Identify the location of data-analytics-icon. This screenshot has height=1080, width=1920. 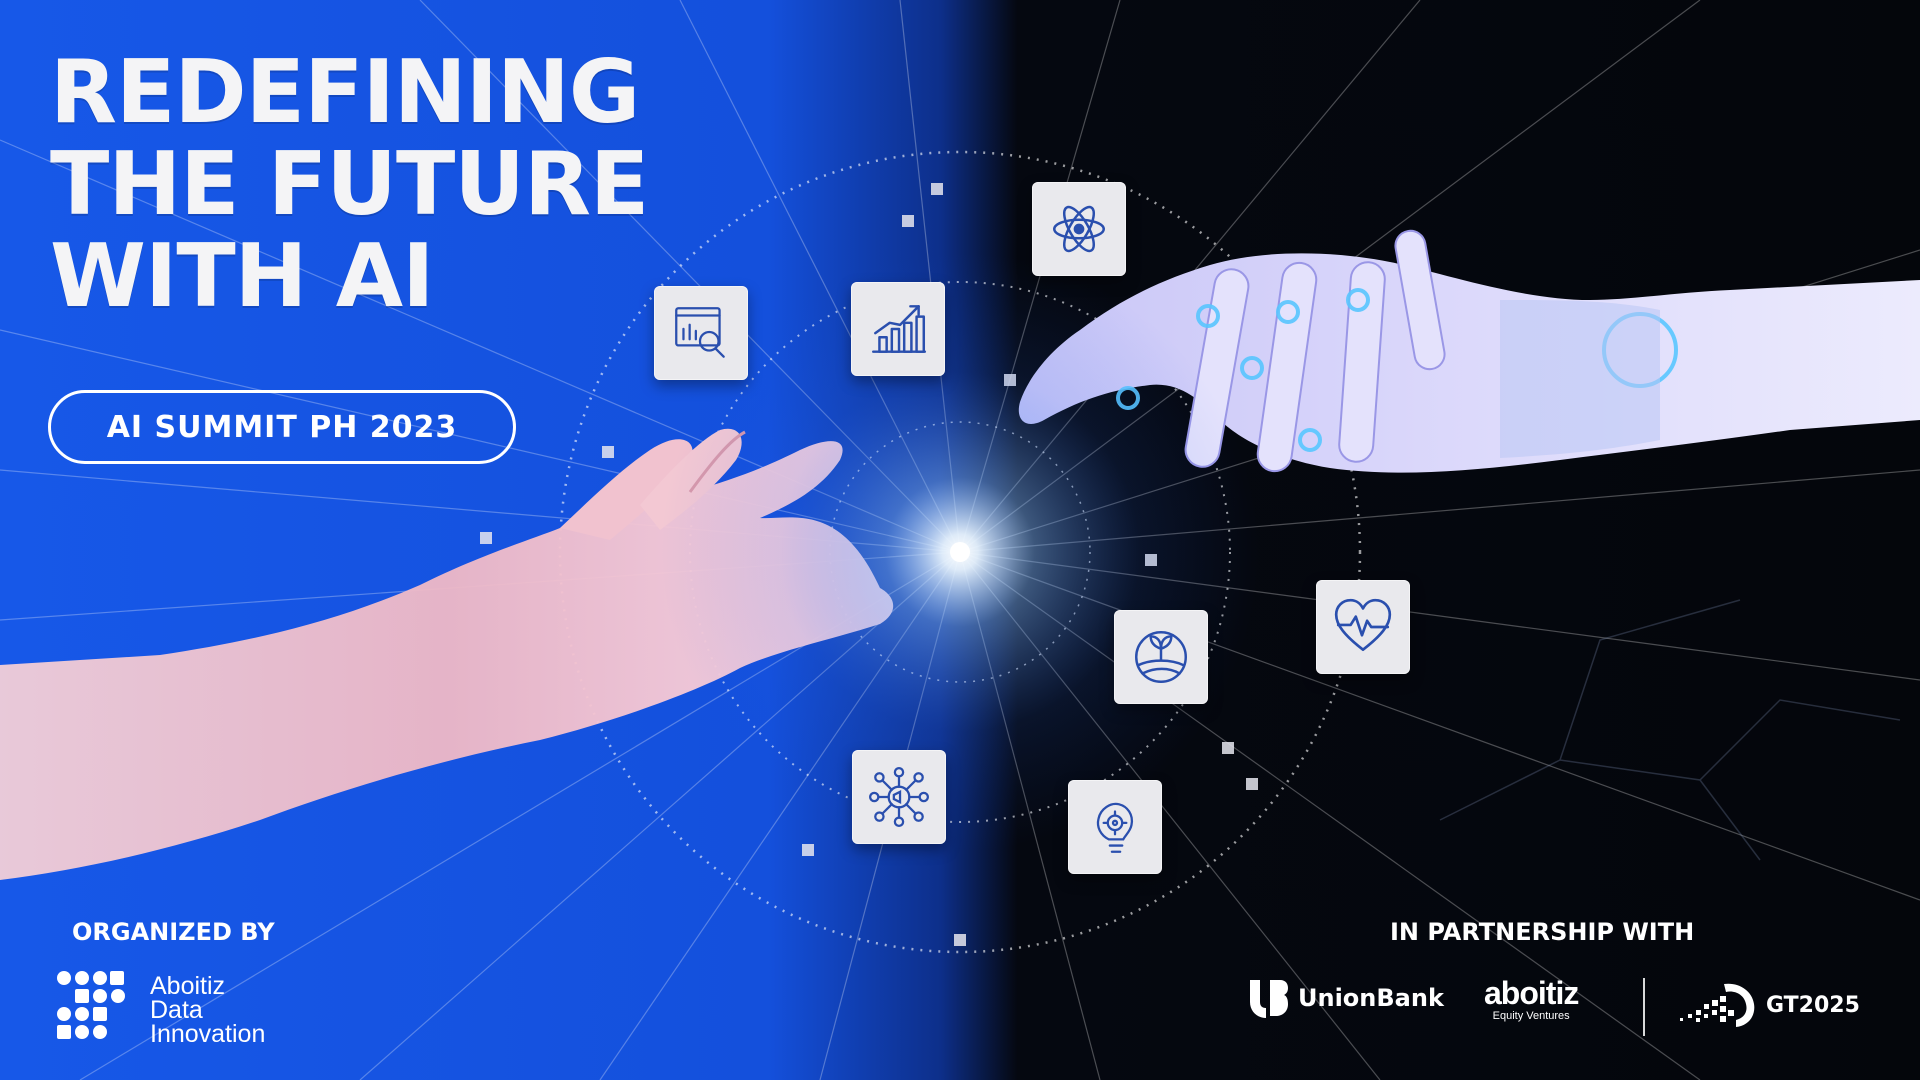
(701, 333).